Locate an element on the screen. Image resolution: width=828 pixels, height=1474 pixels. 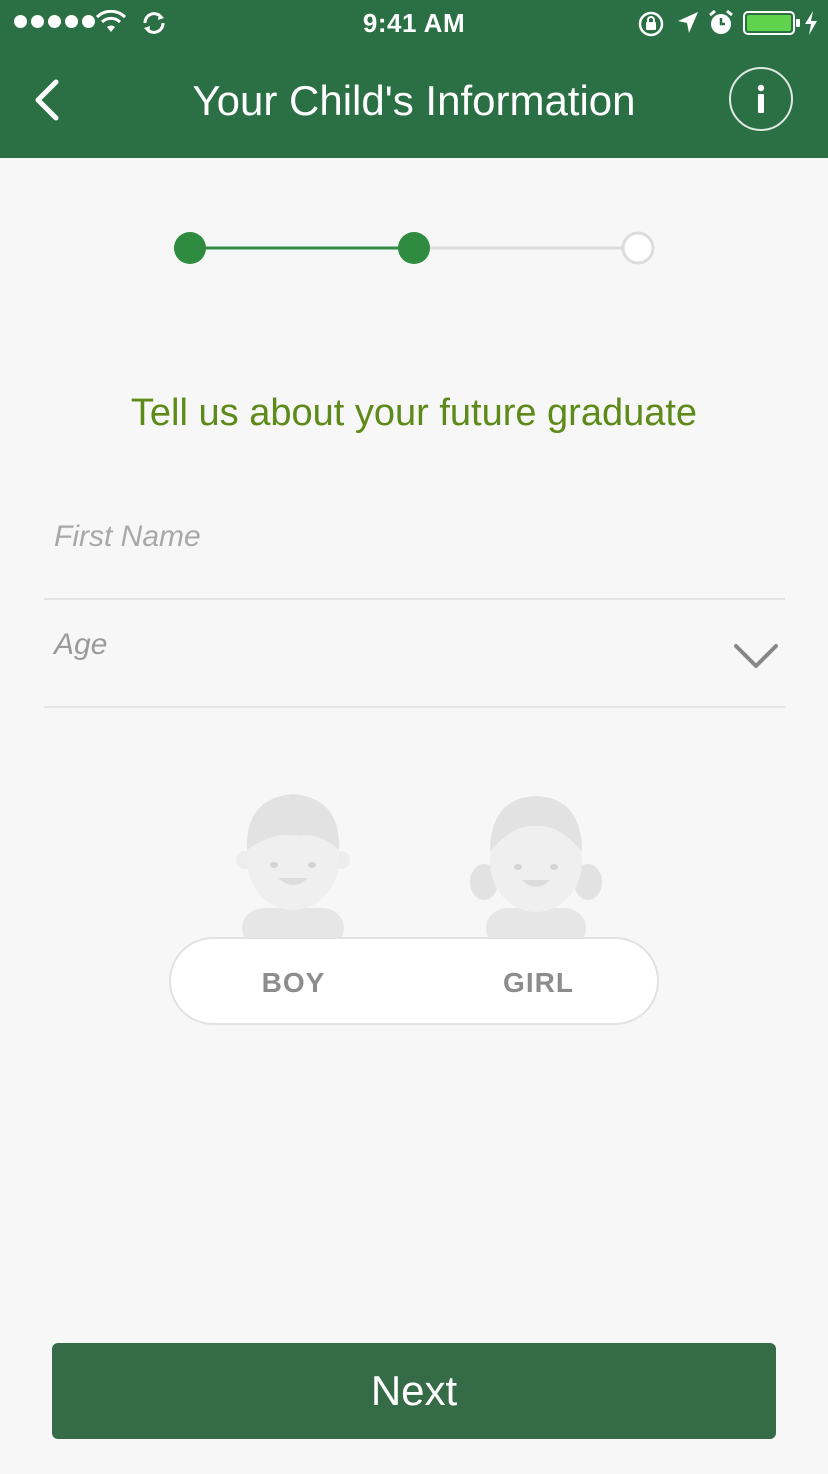
app-bar: 9:41 AM Your Child's Information is located at coordinates (414, 79).